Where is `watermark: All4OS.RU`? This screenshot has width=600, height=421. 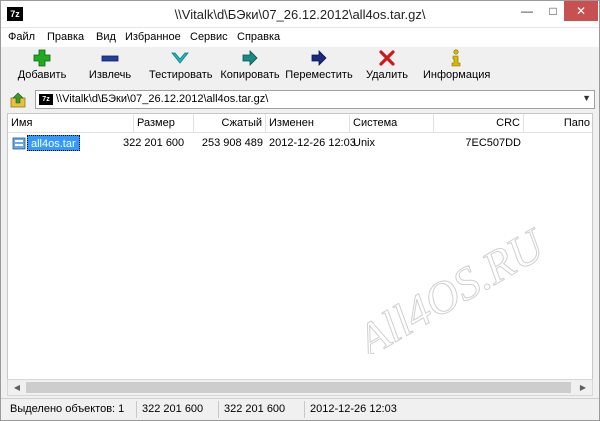
watermark: All4OS.RU is located at coordinates (450, 285).